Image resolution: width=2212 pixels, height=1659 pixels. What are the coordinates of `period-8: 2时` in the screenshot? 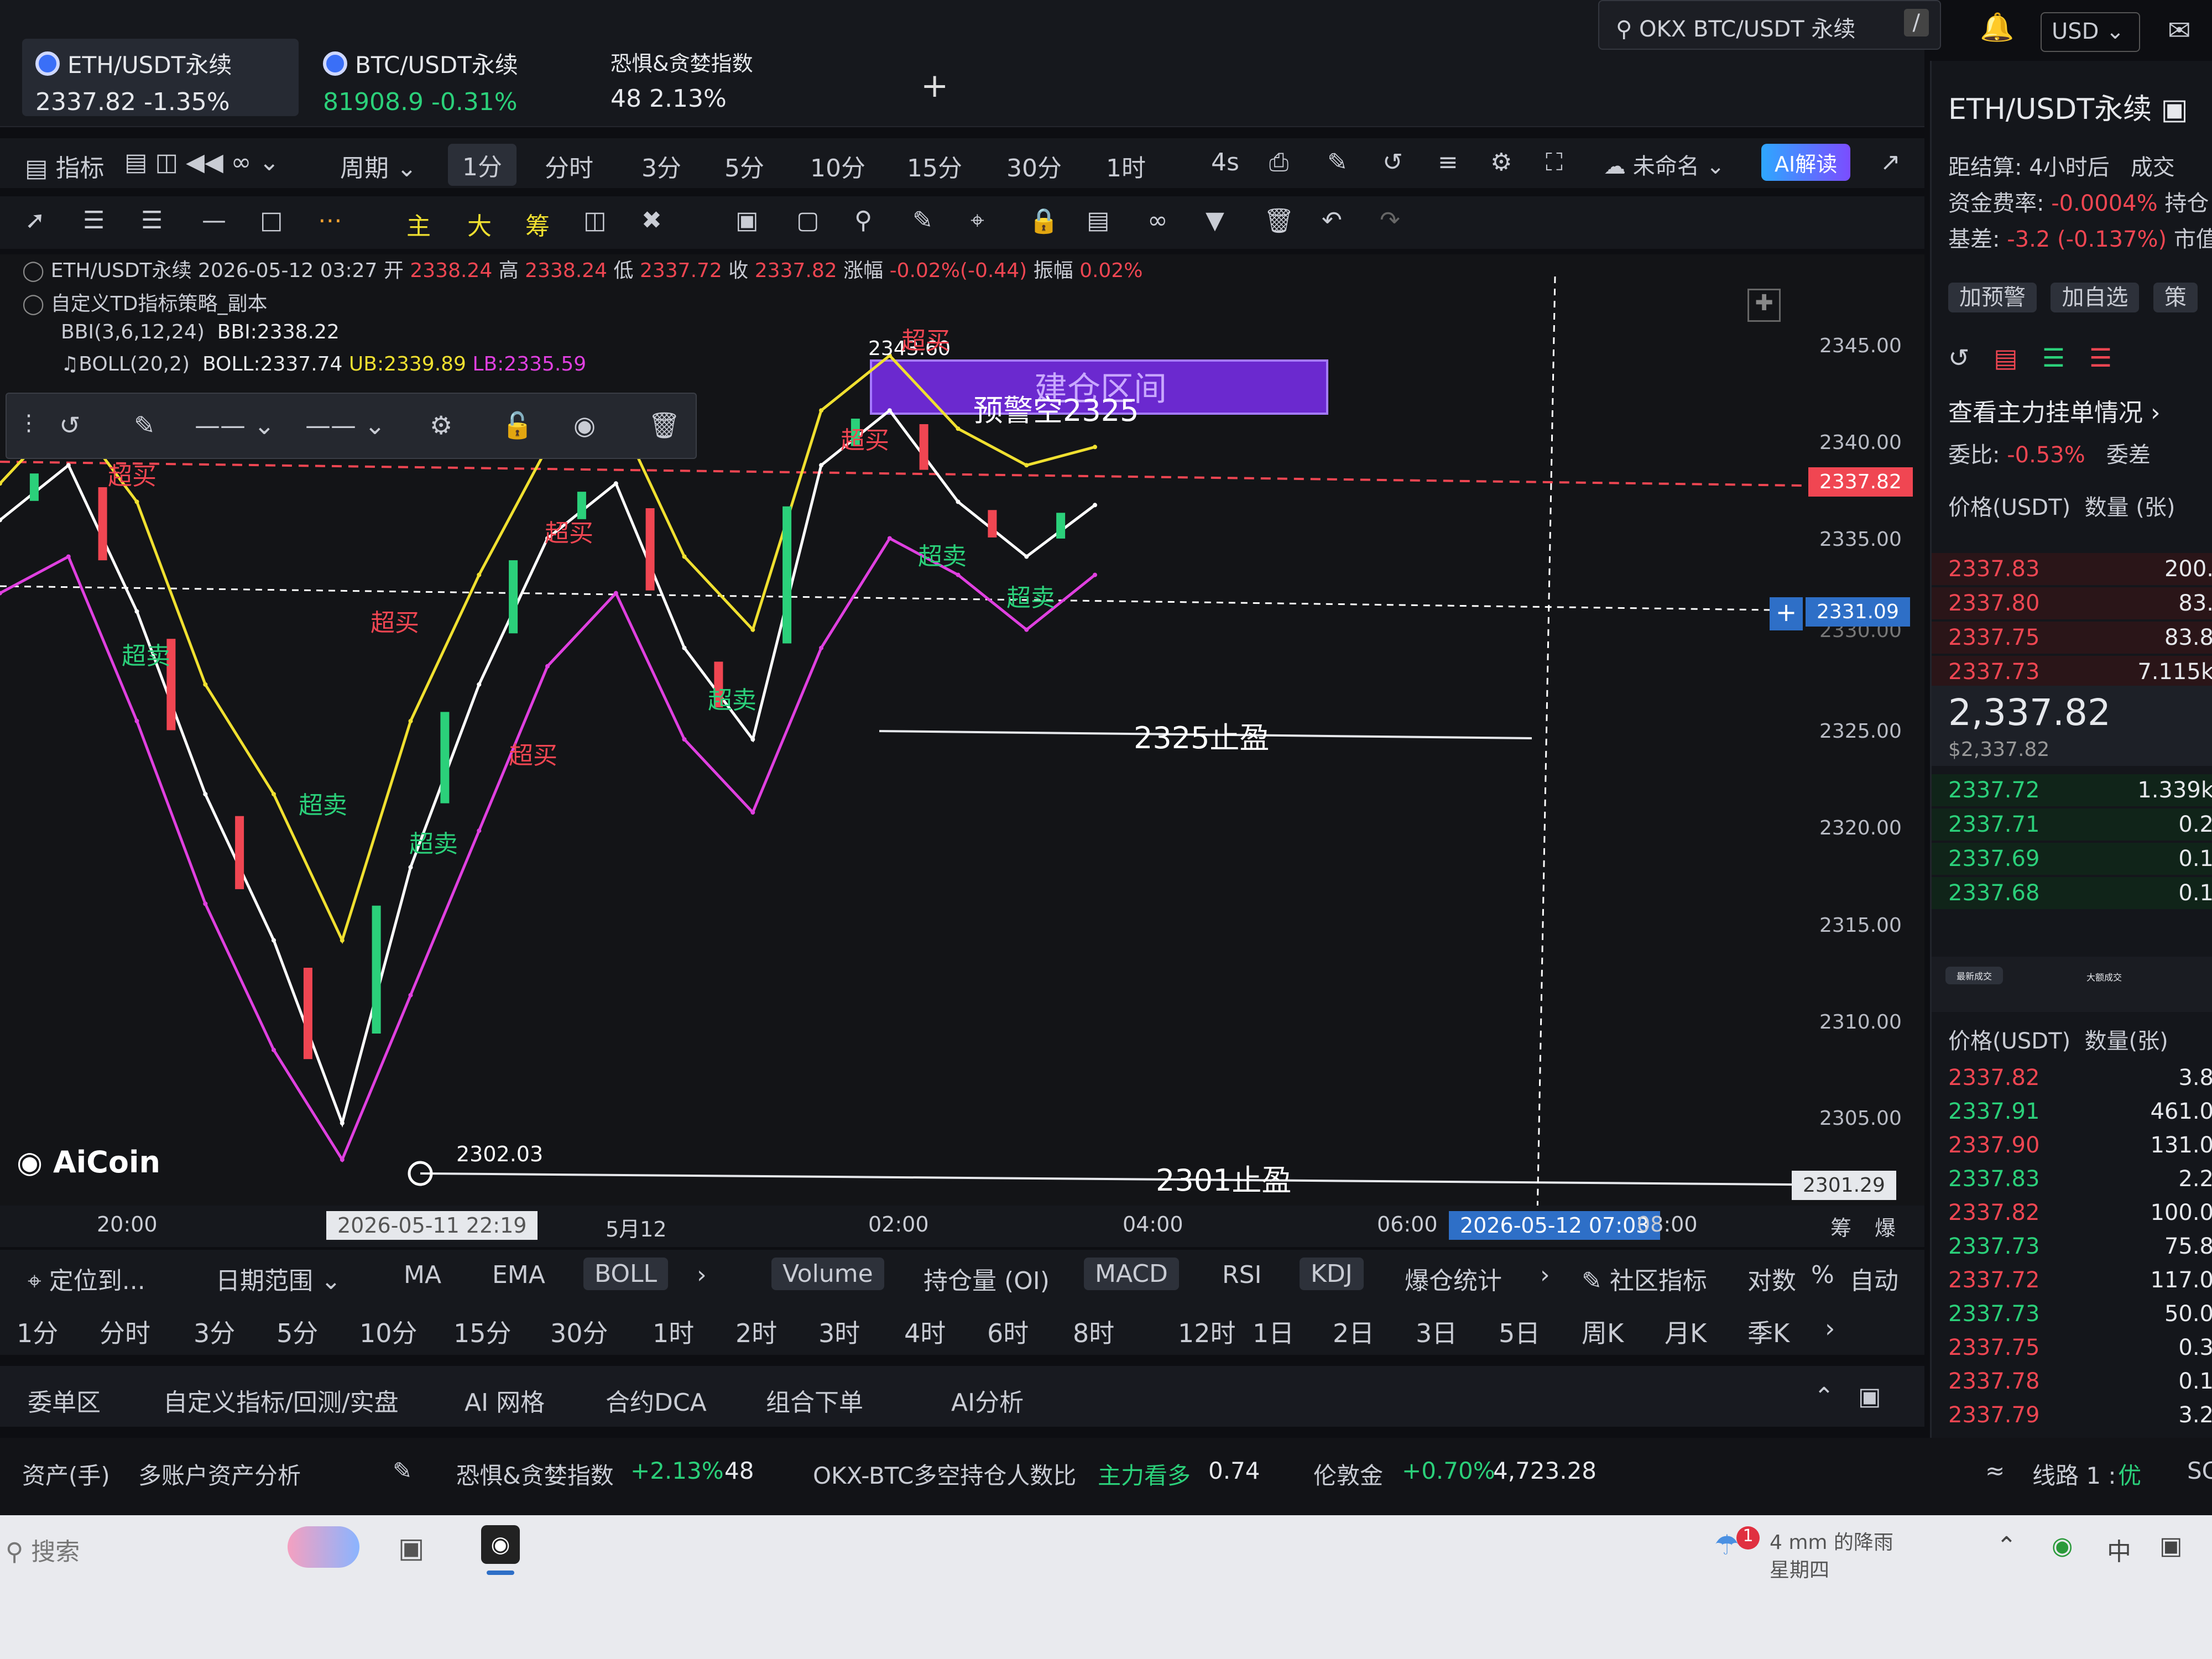 It's located at (756, 1331).